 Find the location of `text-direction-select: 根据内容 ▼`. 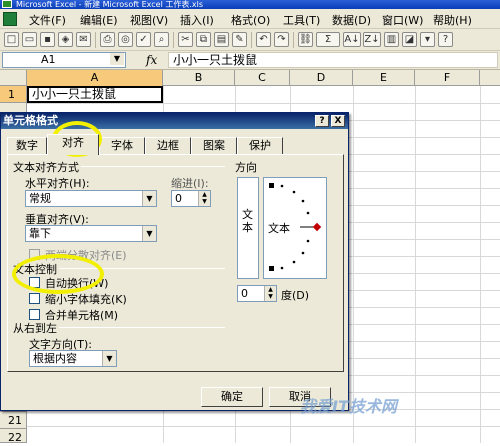

text-direction-select: 根据内容 ▼ is located at coordinates (73, 358).